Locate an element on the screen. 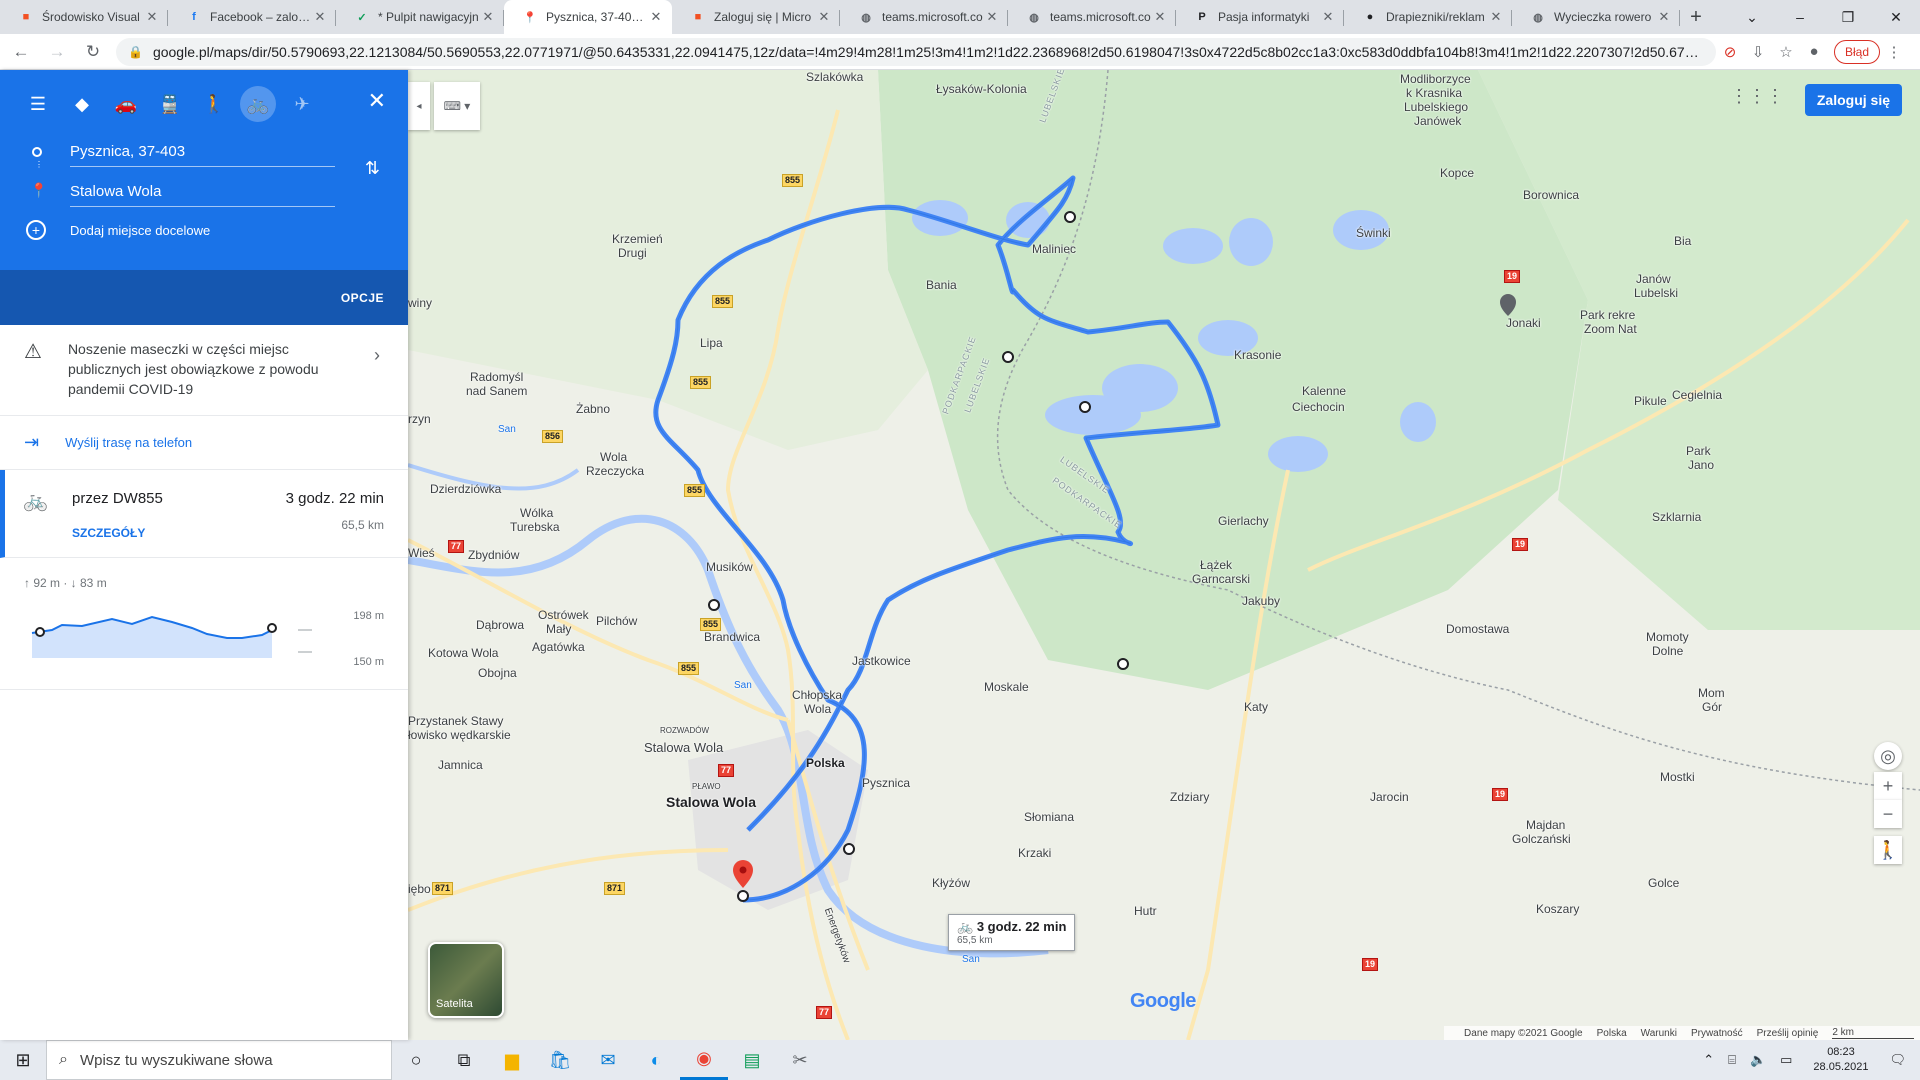  tab-search-icon: ⌄ is located at coordinates (1752, 17).